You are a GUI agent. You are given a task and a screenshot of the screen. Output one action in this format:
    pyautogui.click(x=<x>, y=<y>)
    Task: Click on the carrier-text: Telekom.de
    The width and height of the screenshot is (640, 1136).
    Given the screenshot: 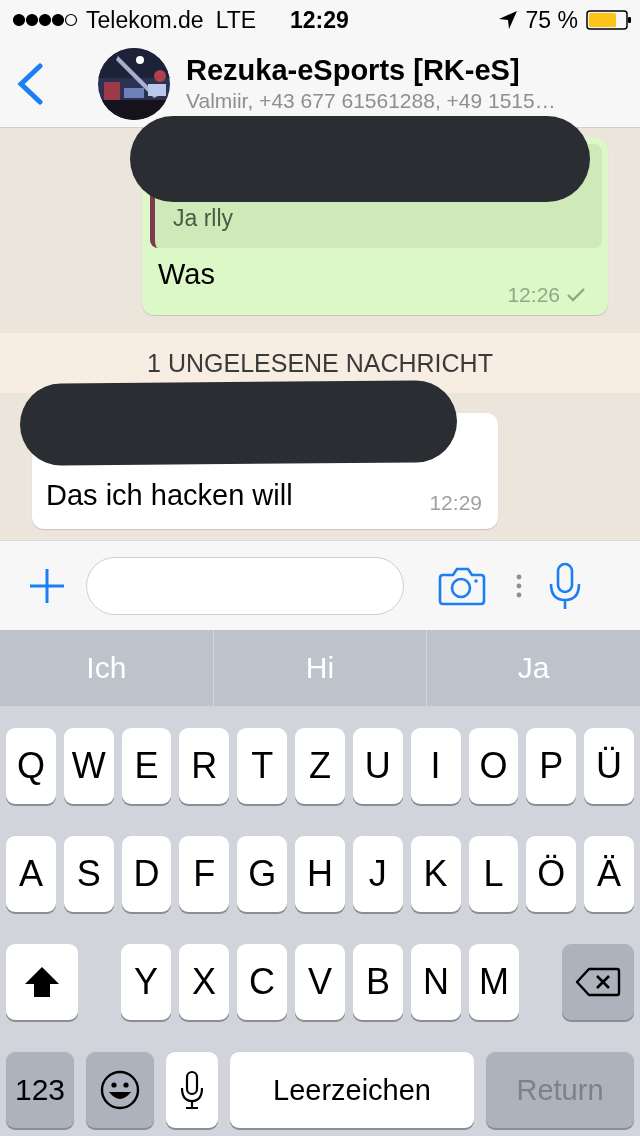 What is the action you would take?
    pyautogui.click(x=145, y=20)
    